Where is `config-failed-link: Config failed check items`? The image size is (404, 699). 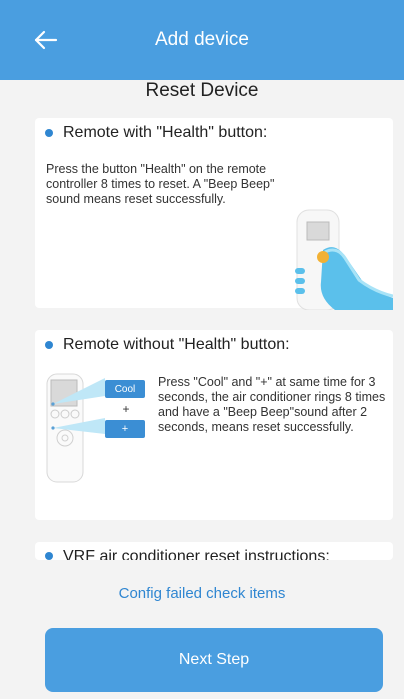
config-failed-link: Config failed check items is located at coordinates (202, 594).